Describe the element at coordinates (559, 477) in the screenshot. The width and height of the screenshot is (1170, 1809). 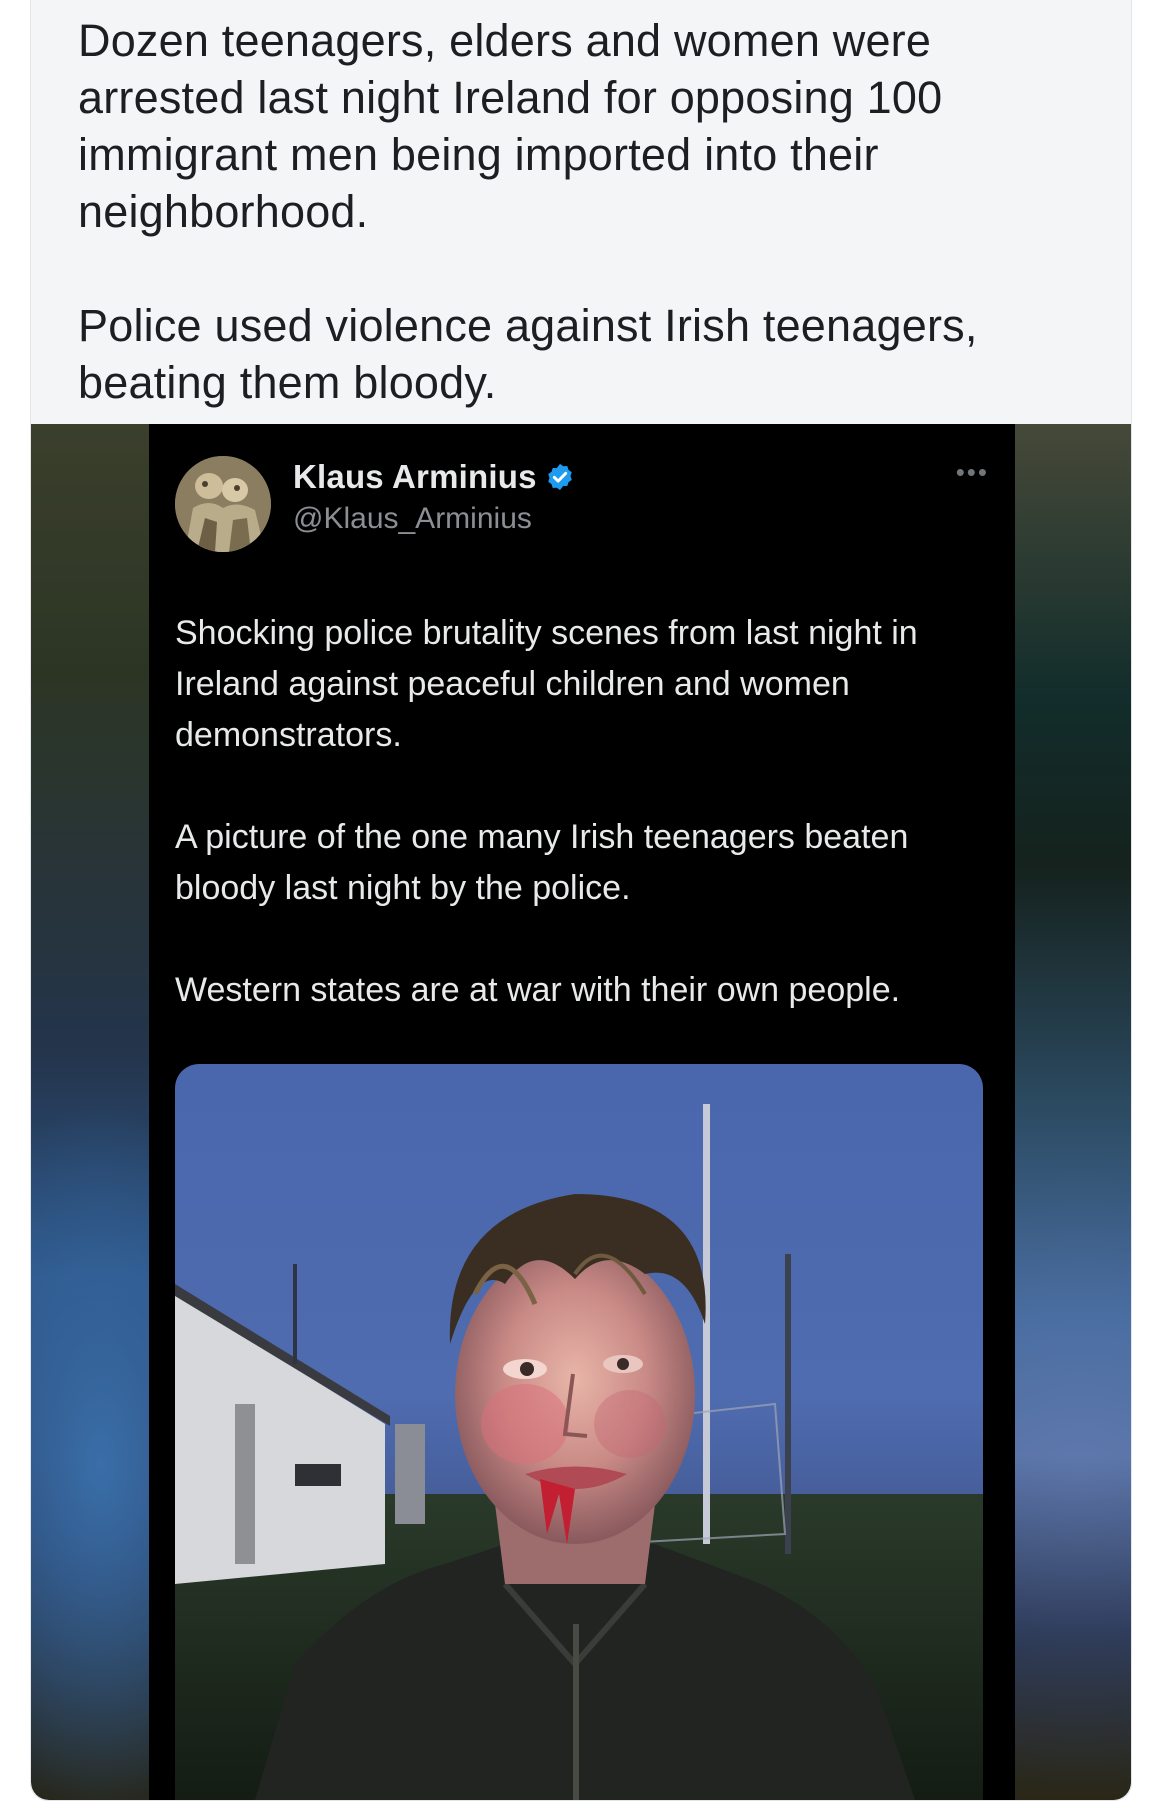
I see `verified-badge-icon` at that location.